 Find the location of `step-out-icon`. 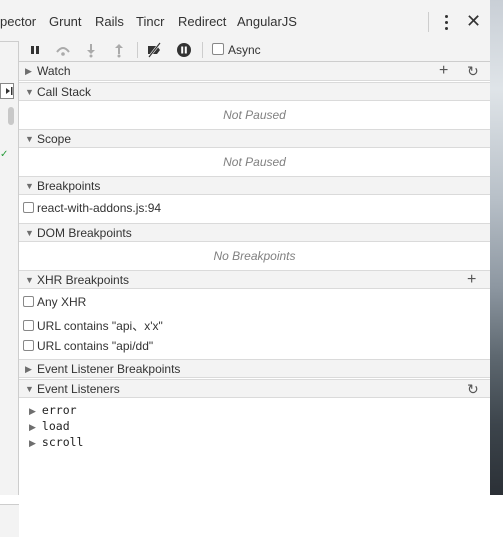

step-out-icon is located at coordinates (119, 50).